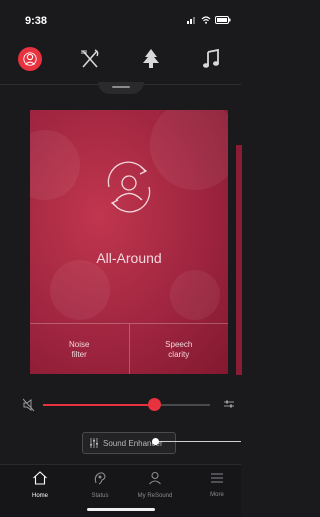 The height and width of the screenshot is (517, 320). Describe the element at coordinates (154, 404) in the screenshot. I see `volume-slider-thumb` at that location.